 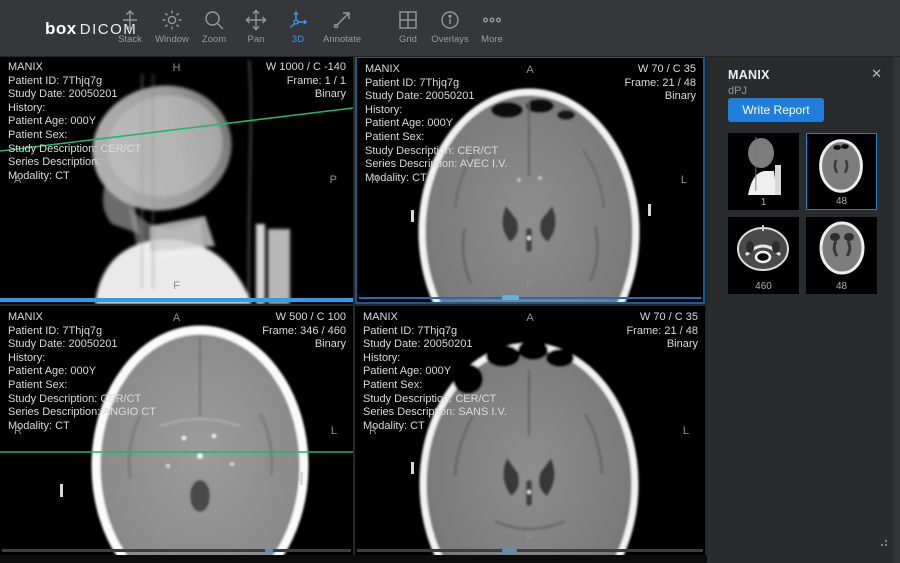 What do you see at coordinates (54, 162) in the screenshot?
I see `info-line: Series Description:` at bounding box center [54, 162].